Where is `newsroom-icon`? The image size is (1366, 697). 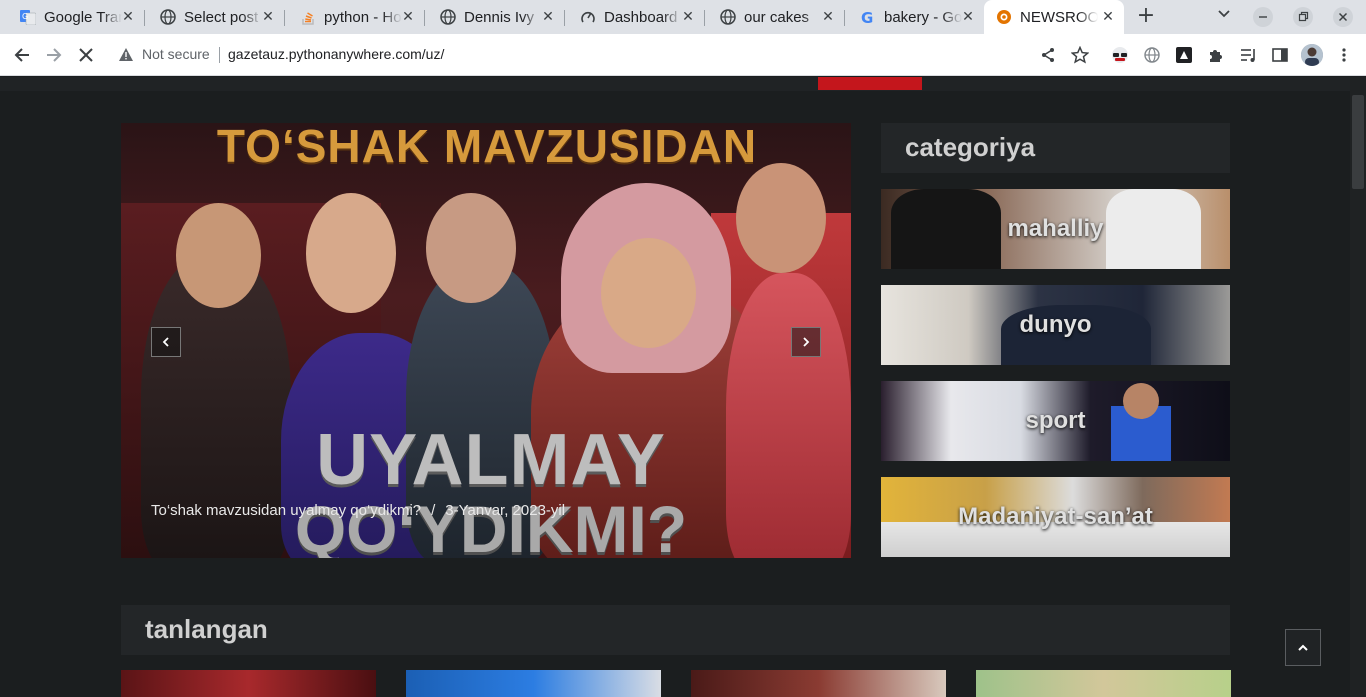
newsroom-icon is located at coordinates (1004, 17).